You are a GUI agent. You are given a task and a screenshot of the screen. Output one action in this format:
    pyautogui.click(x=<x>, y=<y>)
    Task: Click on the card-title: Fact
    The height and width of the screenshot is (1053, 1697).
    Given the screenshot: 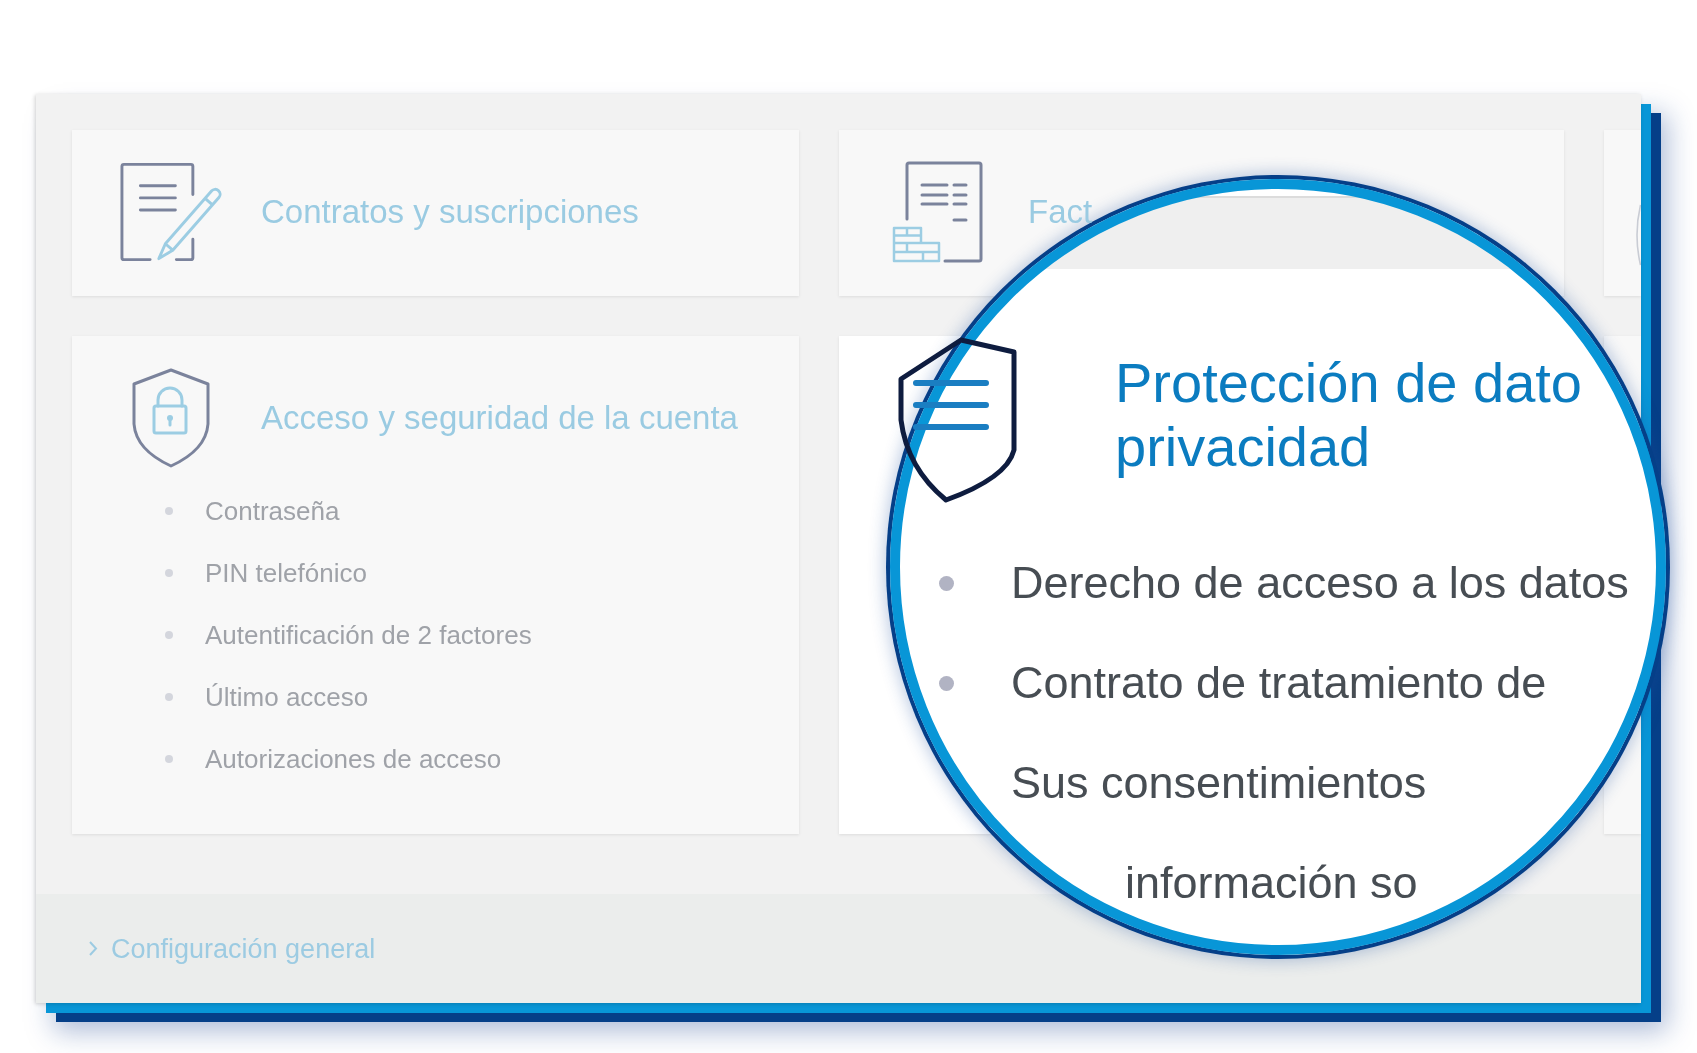 What is the action you would take?
    pyautogui.click(x=1060, y=212)
    